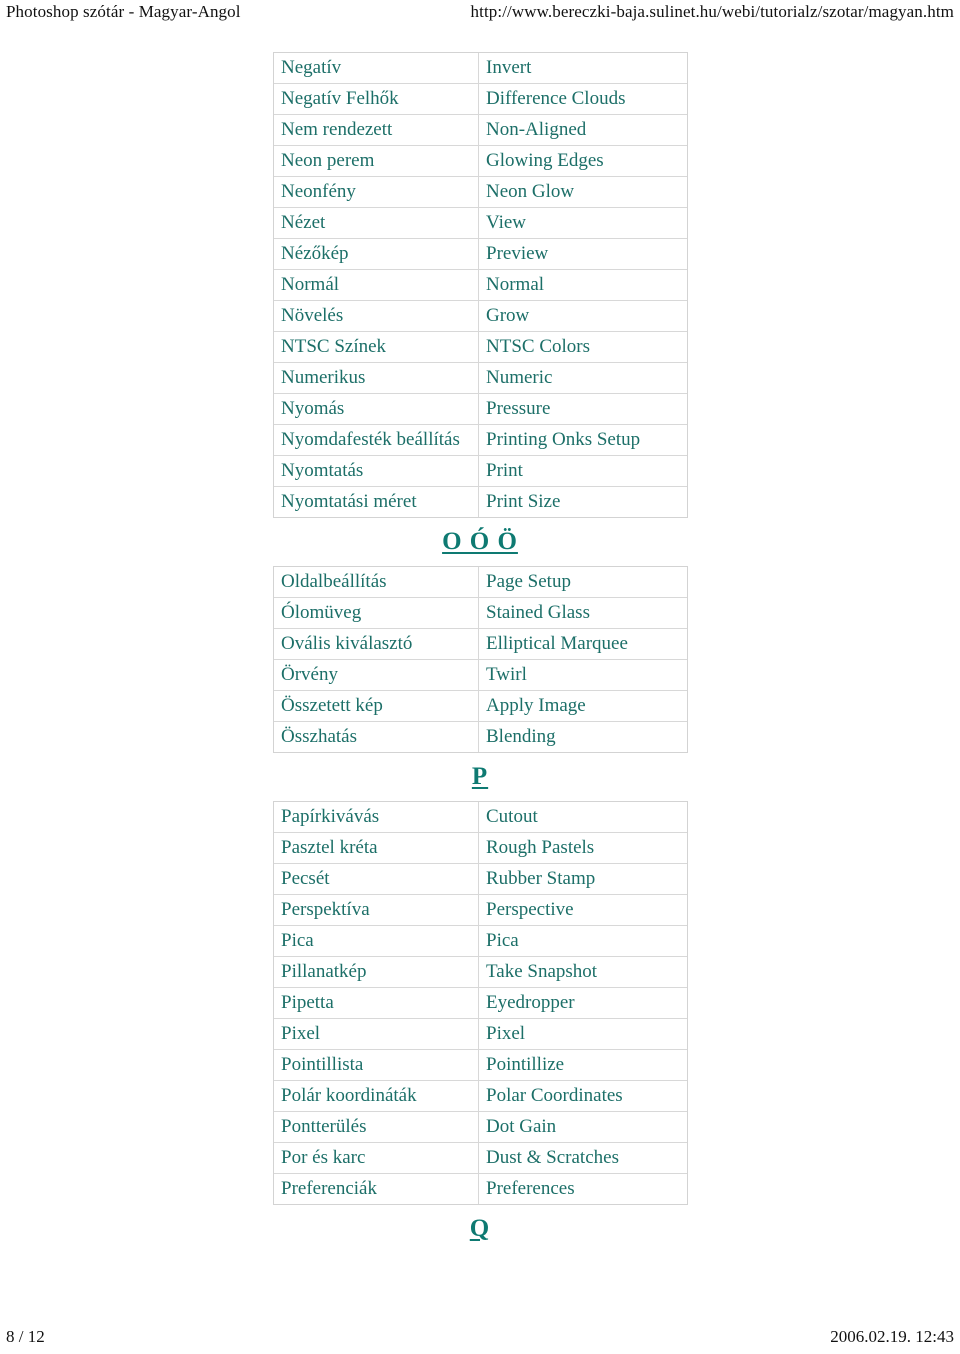 The width and height of the screenshot is (960, 1354). What do you see at coordinates (583, 471) in the screenshot?
I see `term-english: Print` at bounding box center [583, 471].